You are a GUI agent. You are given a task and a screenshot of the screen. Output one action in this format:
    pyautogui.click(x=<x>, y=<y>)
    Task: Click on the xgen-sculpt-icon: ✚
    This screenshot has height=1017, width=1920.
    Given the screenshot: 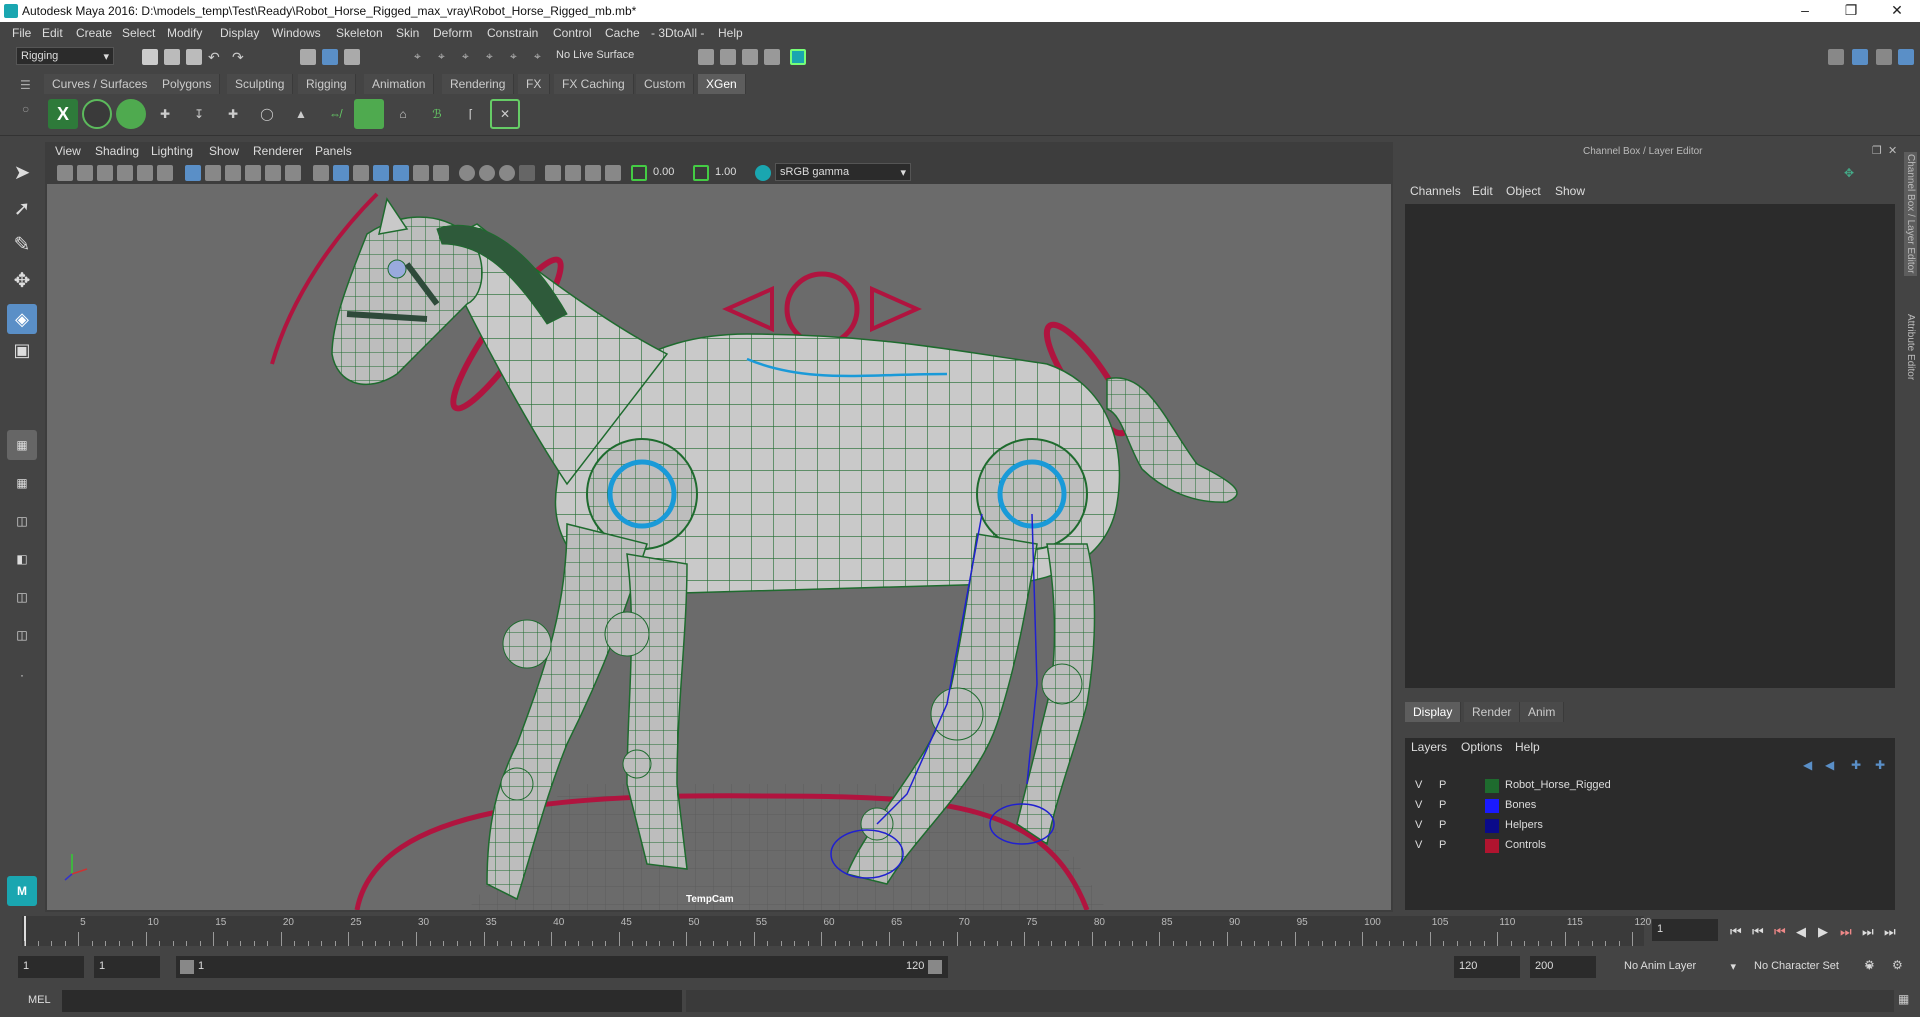 What is the action you would take?
    pyautogui.click(x=233, y=114)
    